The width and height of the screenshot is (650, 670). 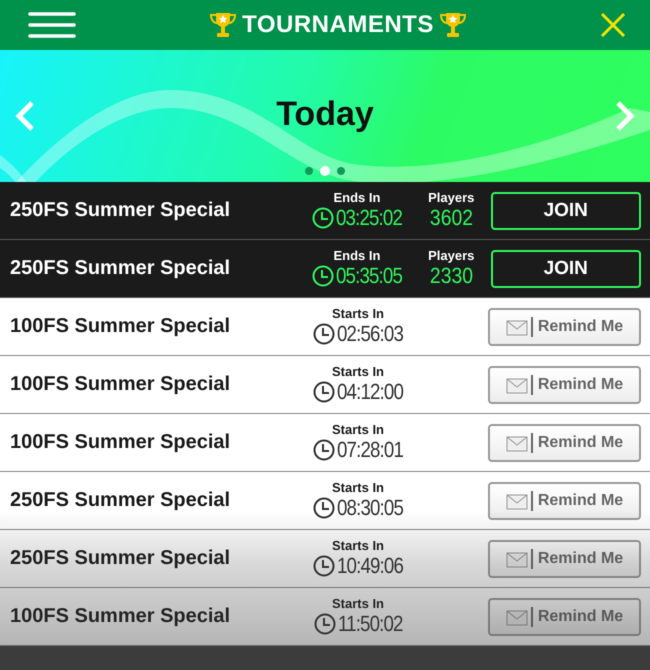 I want to click on countdown-time: 04:12:00, so click(x=370, y=392).